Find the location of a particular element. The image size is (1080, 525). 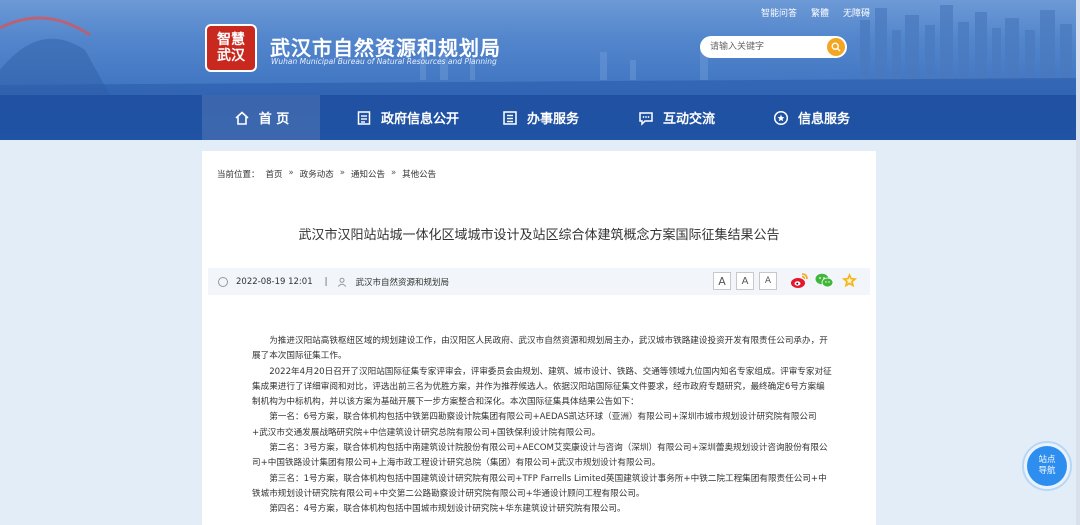

breadcrumb-other-notices: 其他公告 is located at coordinates (419, 174).